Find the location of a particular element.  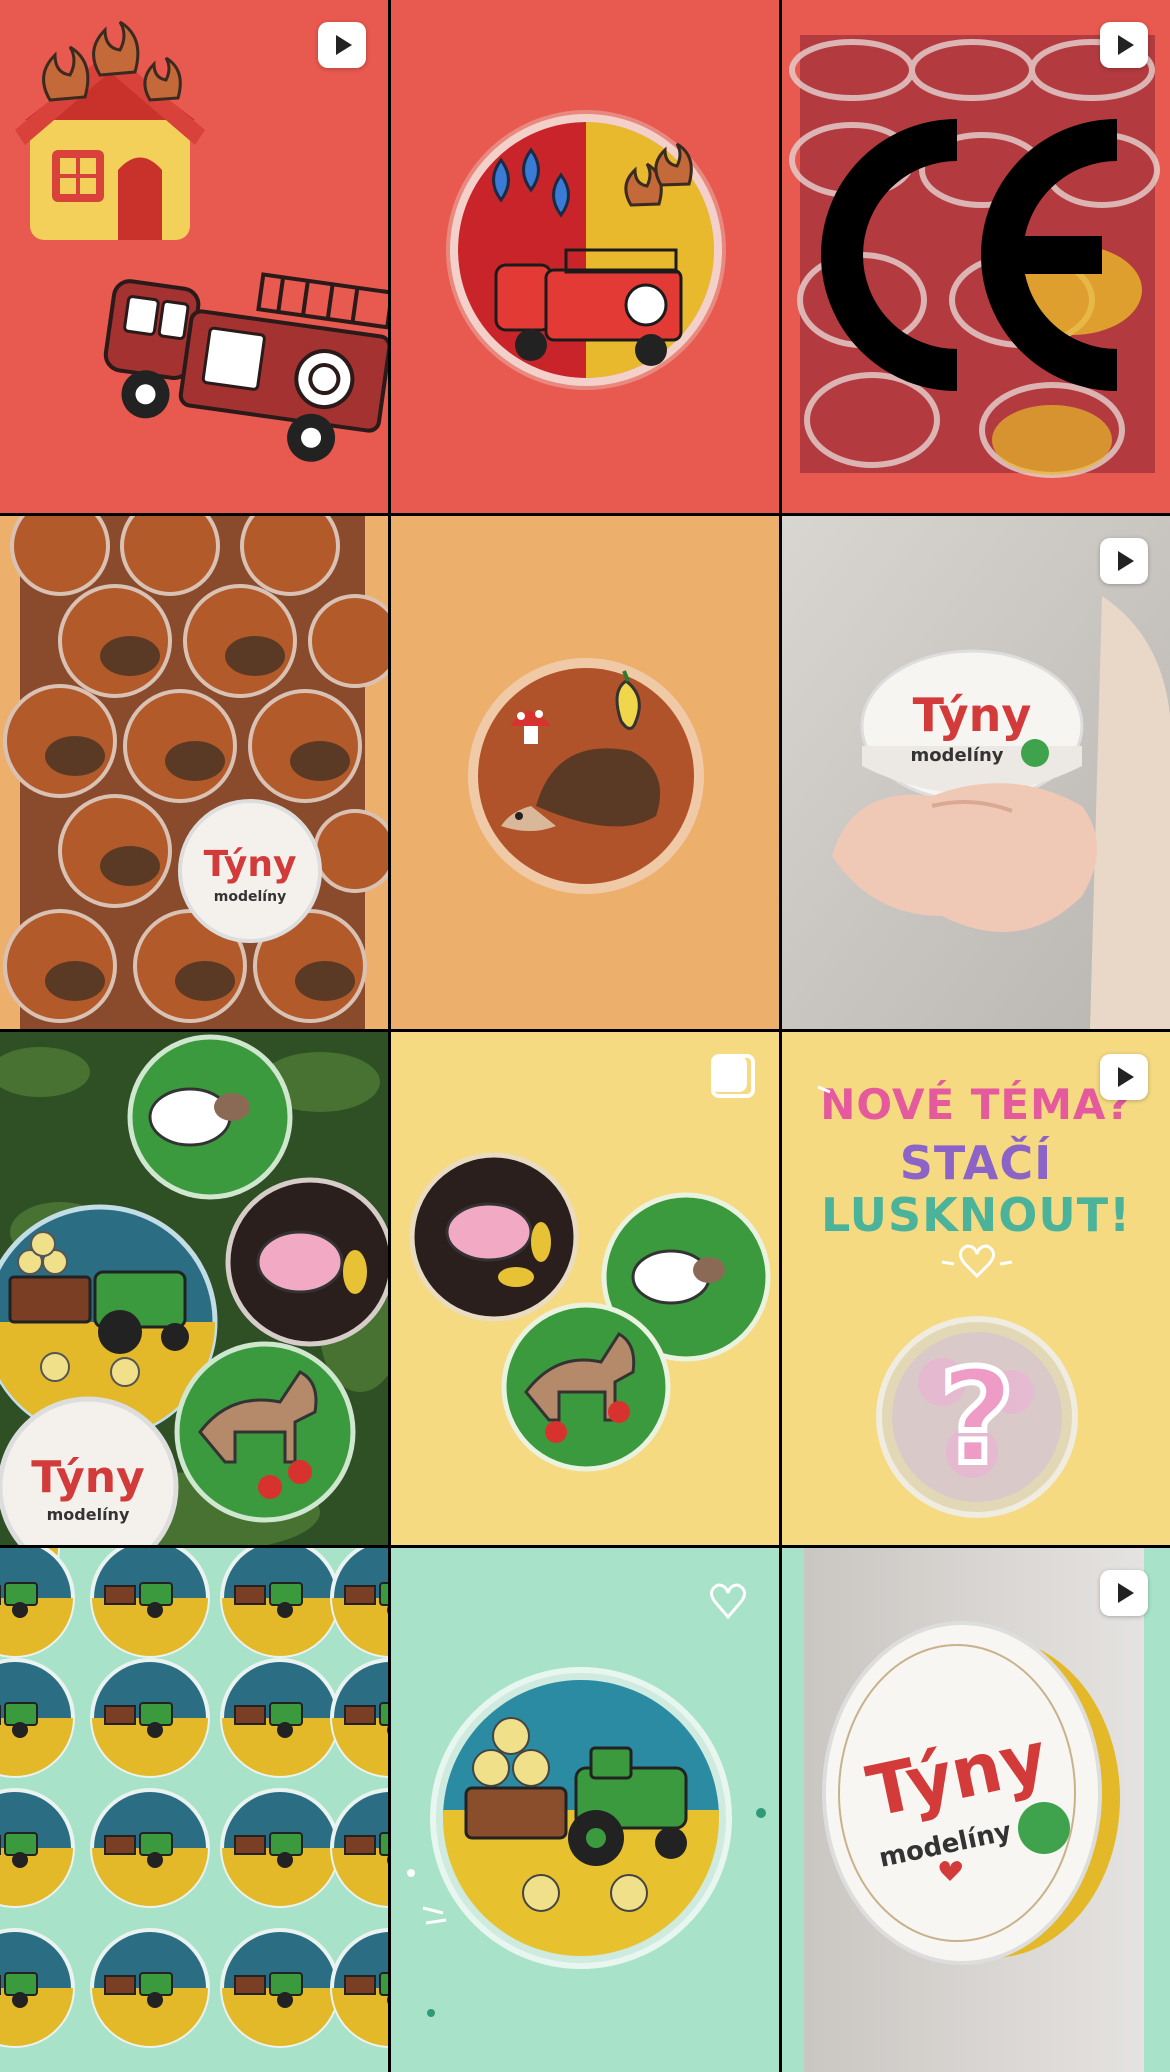

grid-post-6: Týny modelíny is located at coordinates (976, 772).